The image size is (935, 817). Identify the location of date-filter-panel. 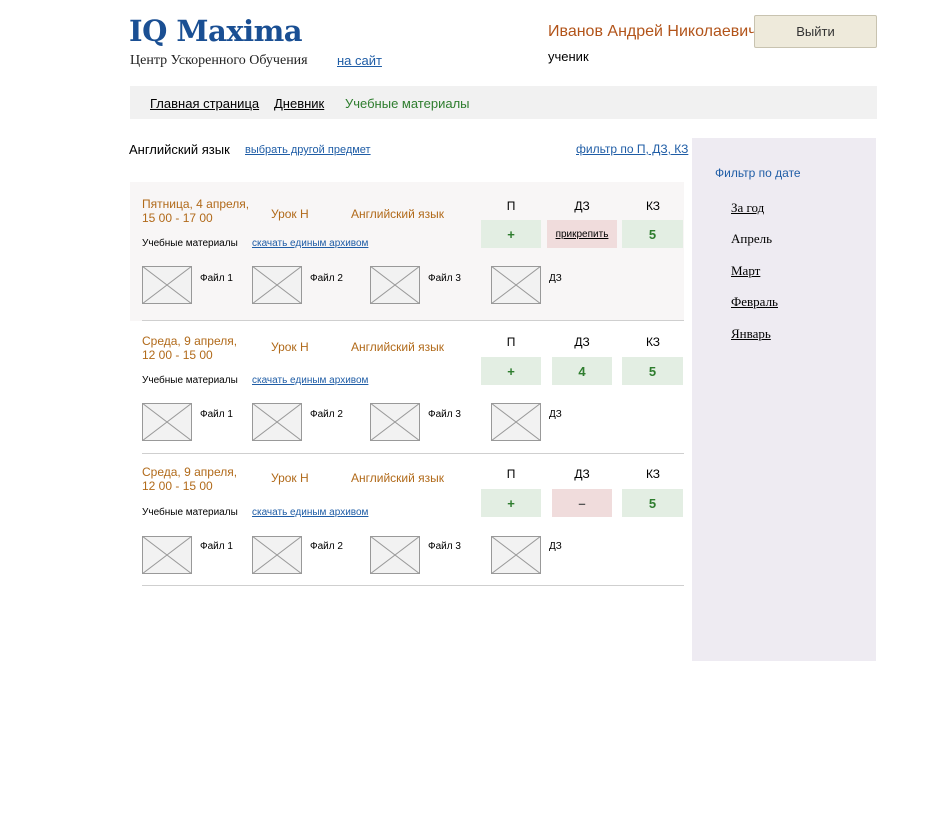
(784, 399).